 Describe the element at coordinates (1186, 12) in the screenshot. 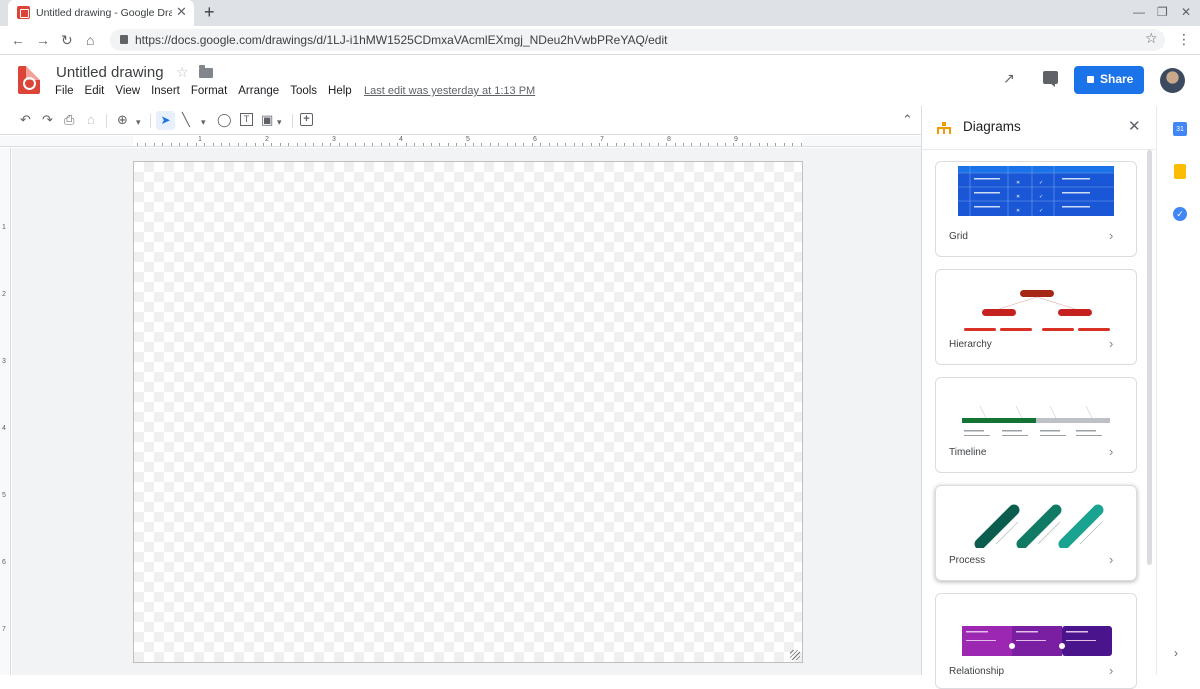

I see `window-close-icon: ✕` at that location.